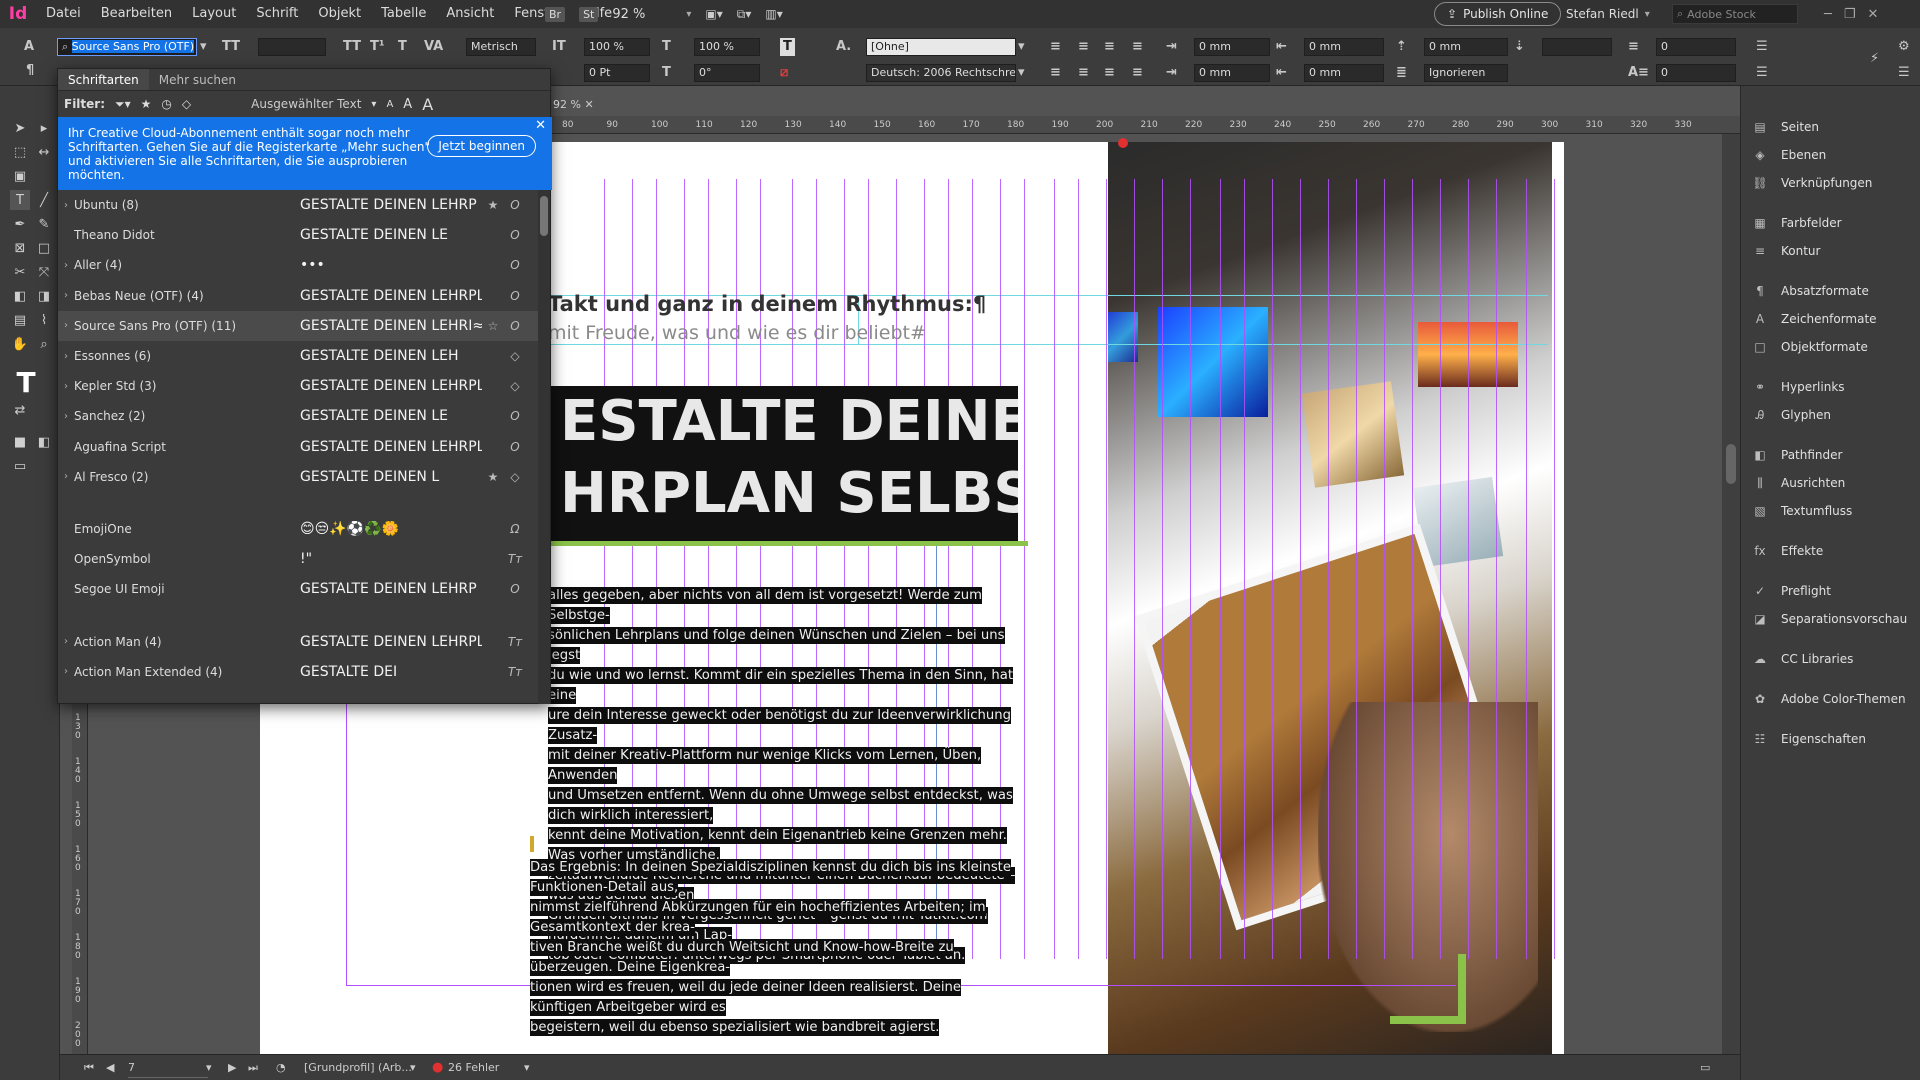 The width and height of the screenshot is (1920, 1080). What do you see at coordinates (402, 47) in the screenshot?
I see `underline-icon: T` at bounding box center [402, 47].